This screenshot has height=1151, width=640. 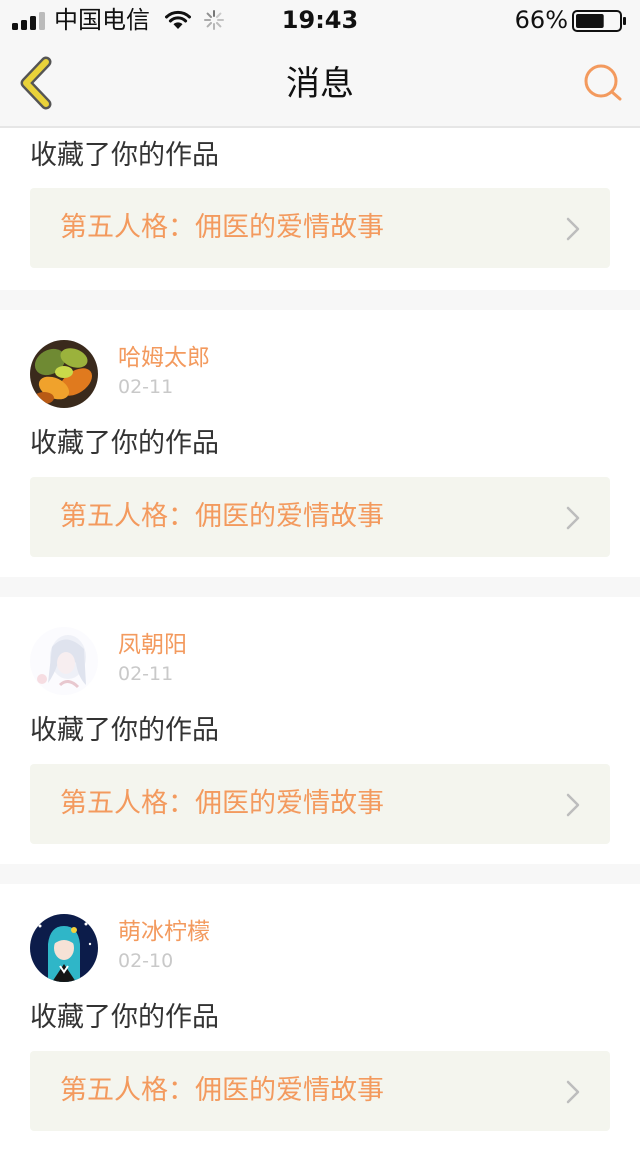 What do you see at coordinates (146, 961) in the screenshot?
I see `post-date: 02-10` at bounding box center [146, 961].